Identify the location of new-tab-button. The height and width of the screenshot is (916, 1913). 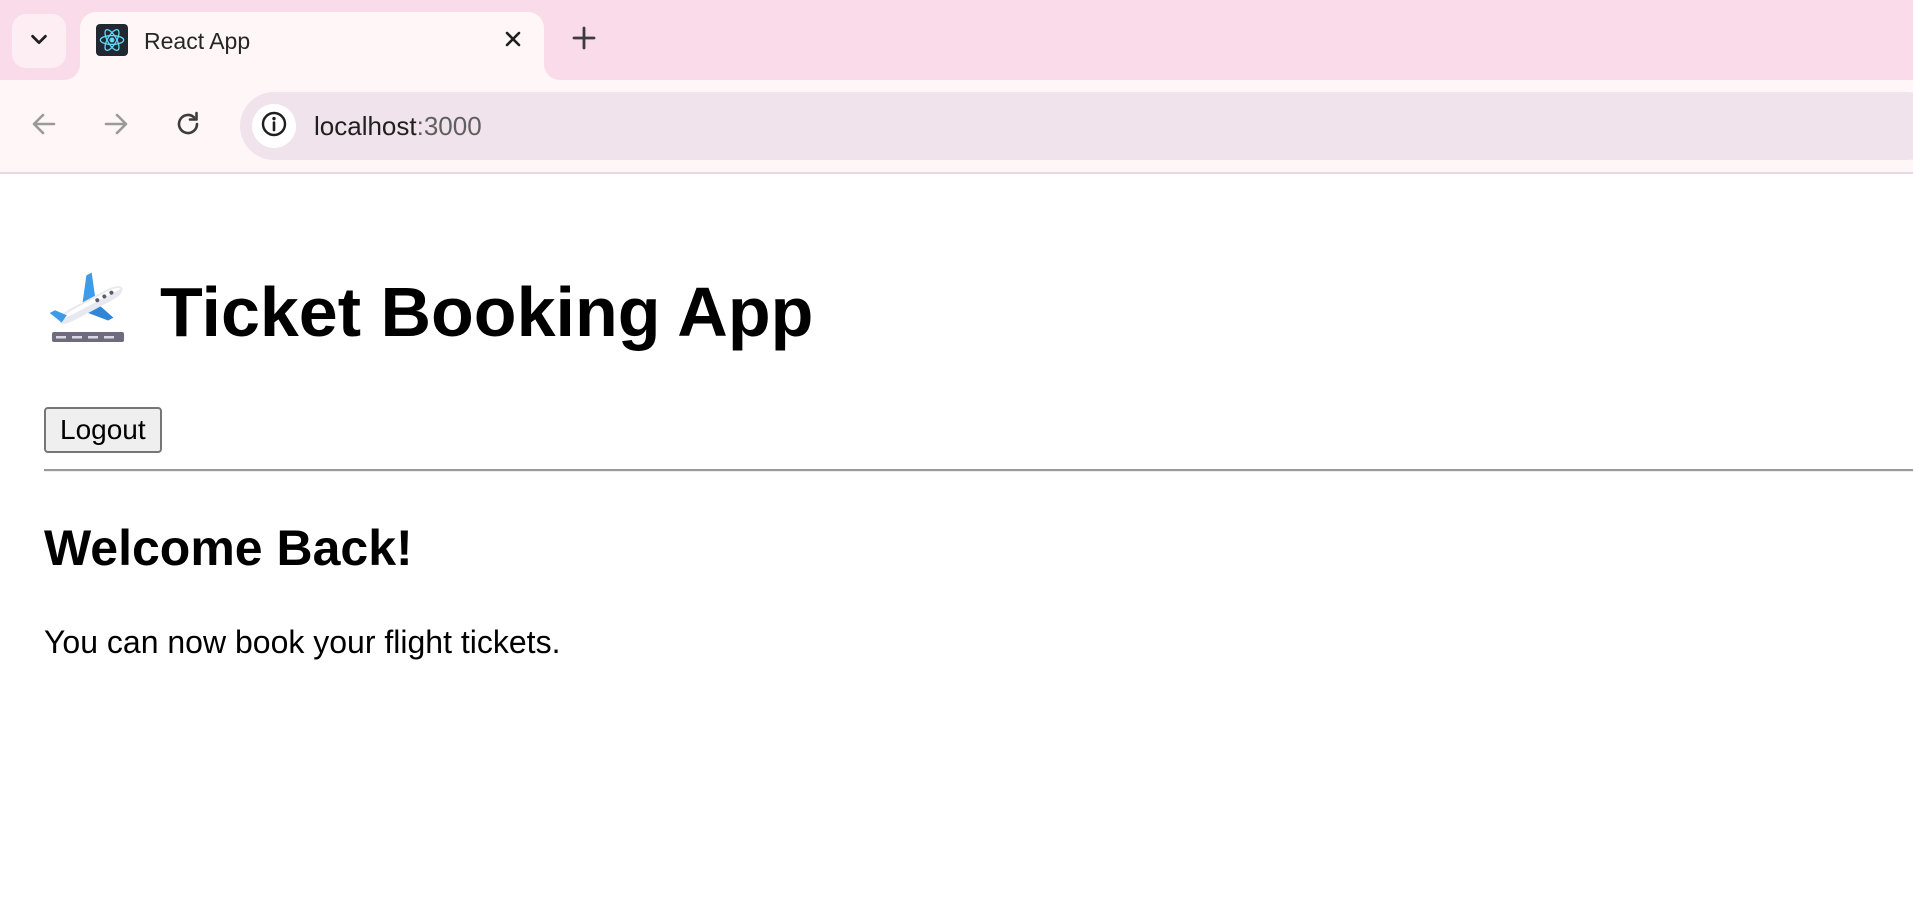
(584, 40).